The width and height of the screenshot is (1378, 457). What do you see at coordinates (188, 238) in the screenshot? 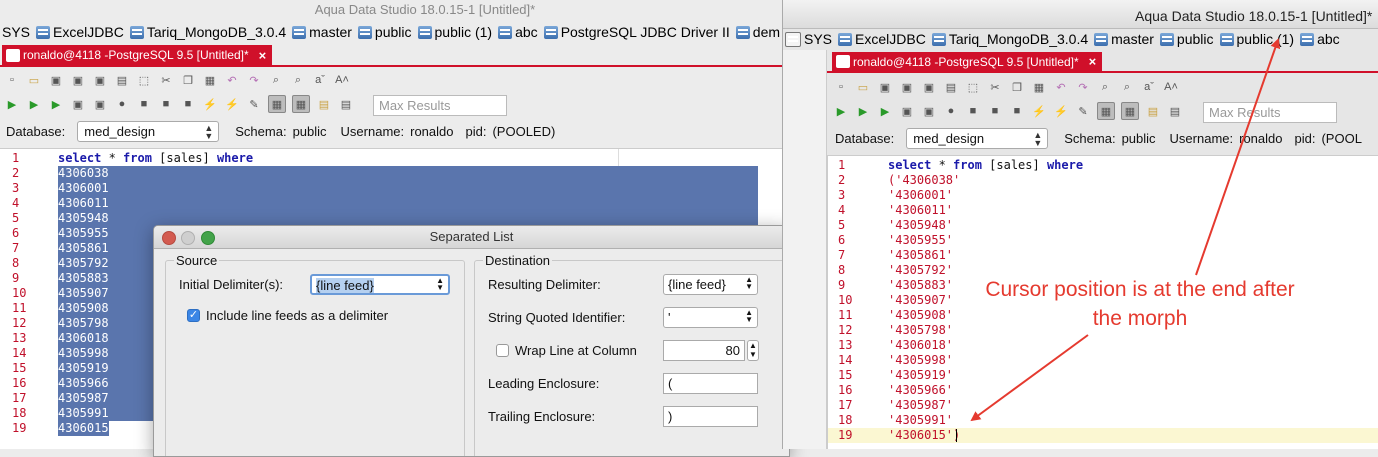
I see `minimize-window-icon` at bounding box center [188, 238].